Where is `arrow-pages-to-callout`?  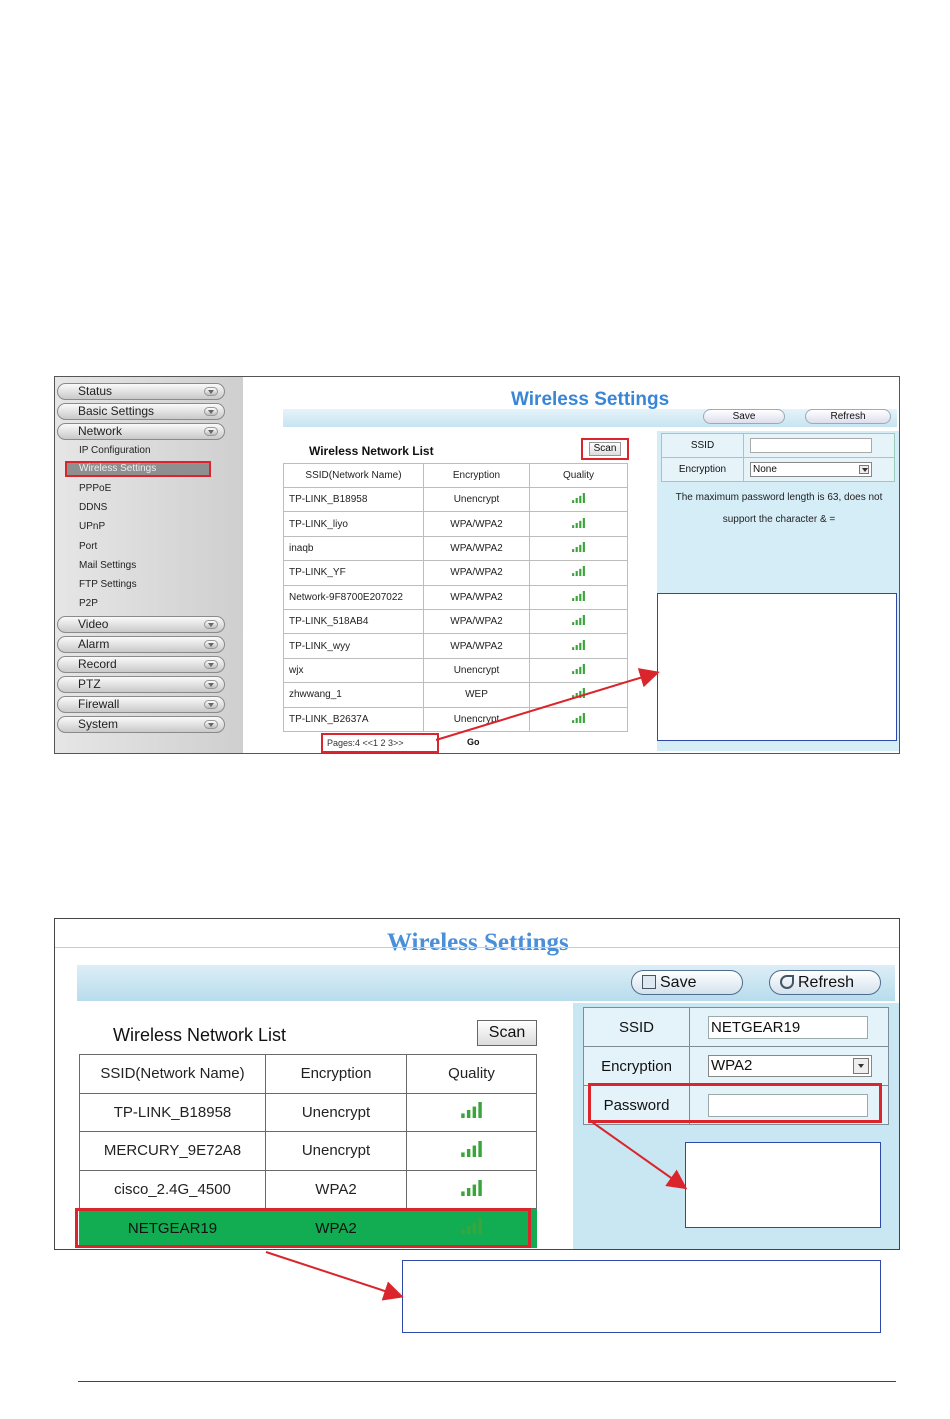 arrow-pages-to-callout is located at coordinates (547, 704).